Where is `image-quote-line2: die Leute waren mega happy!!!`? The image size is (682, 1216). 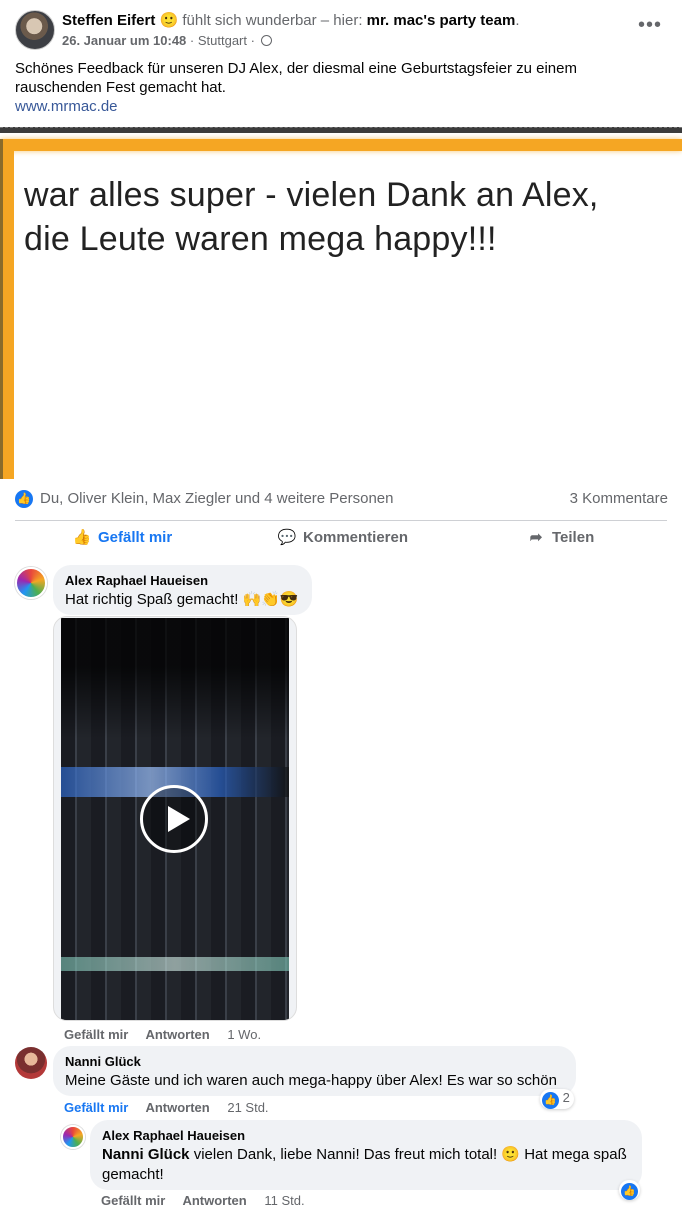
image-quote-line2: die Leute waren mega happy!!! is located at coordinates (260, 239).